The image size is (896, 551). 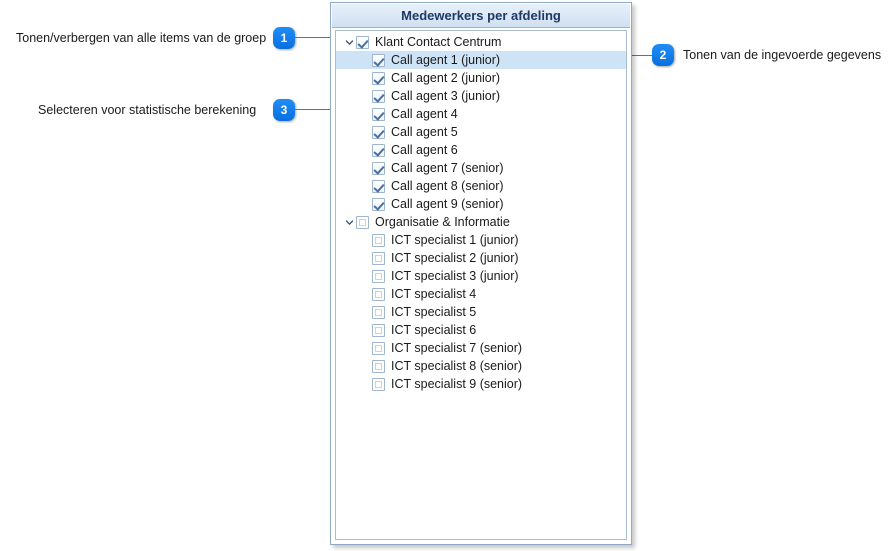 I want to click on tree-item-row: Call agent 4, so click(x=481, y=114).